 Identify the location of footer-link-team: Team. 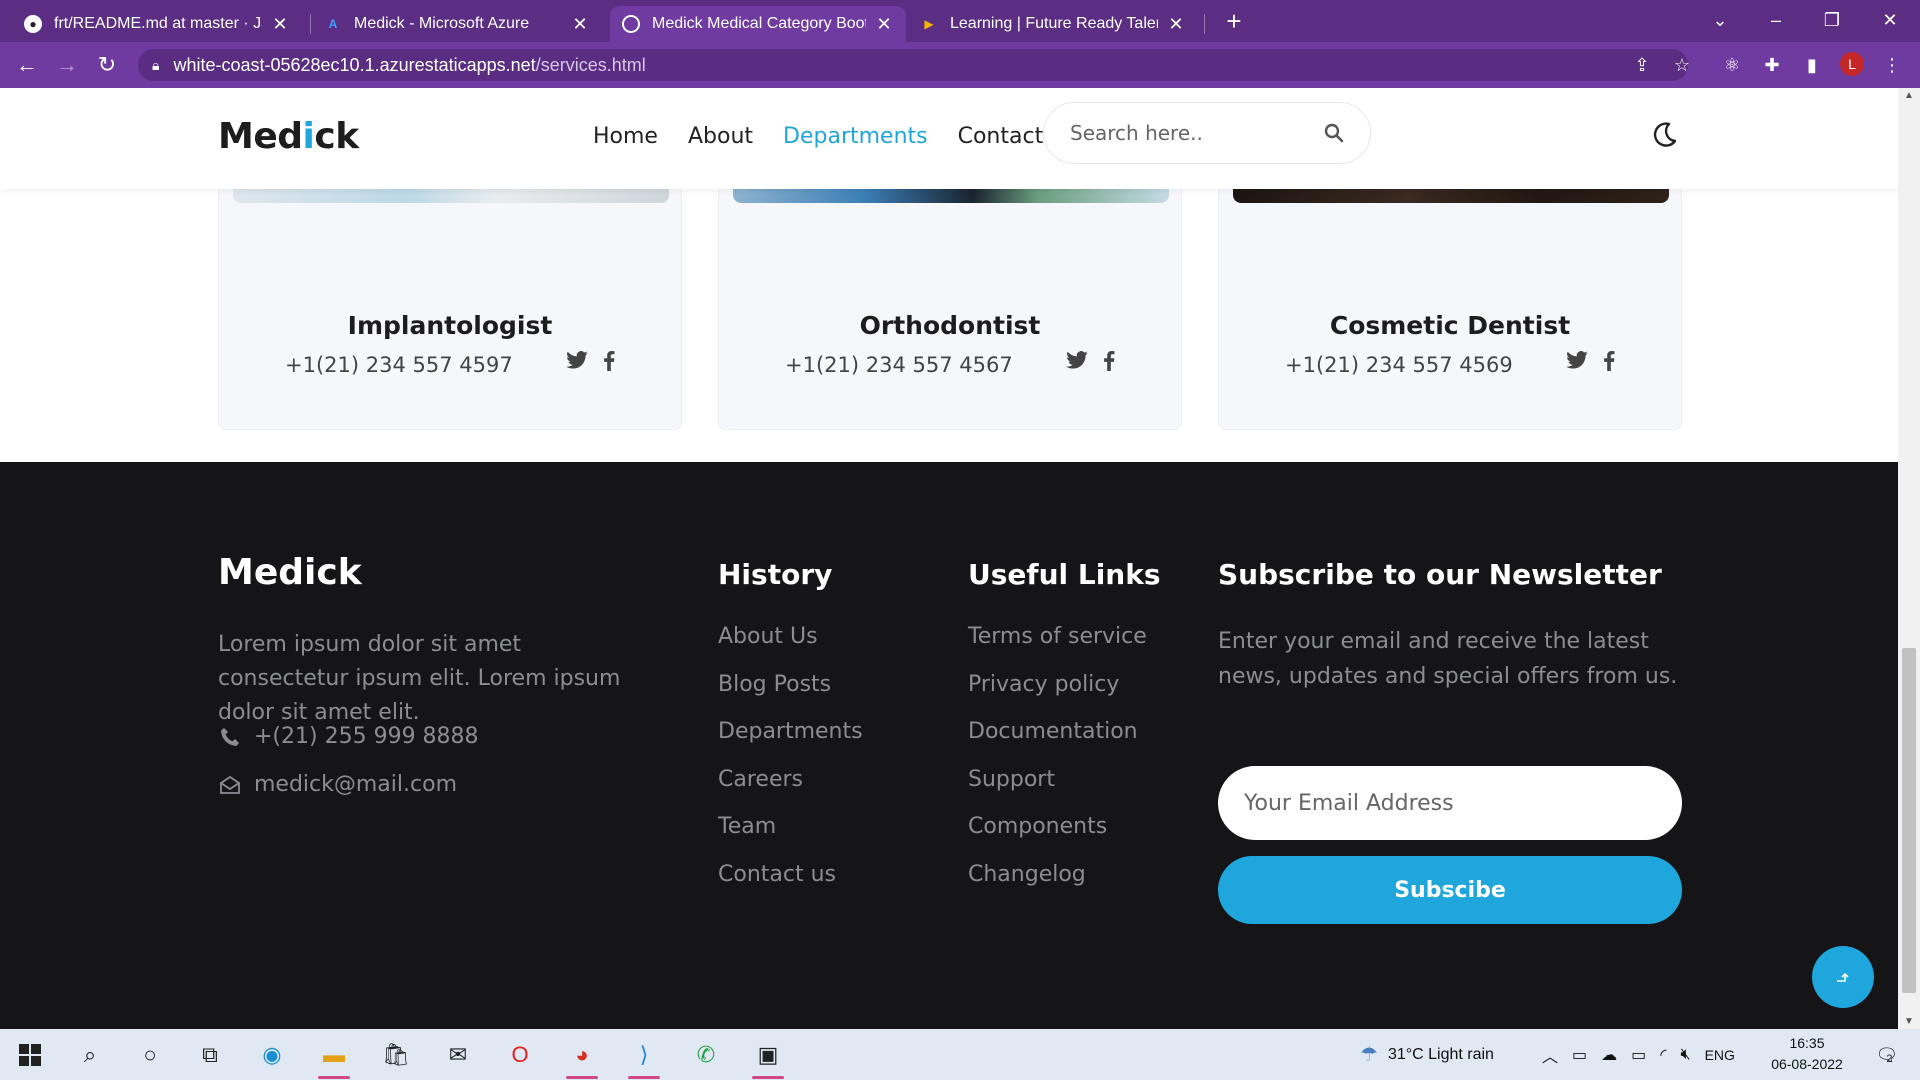
(790, 838).